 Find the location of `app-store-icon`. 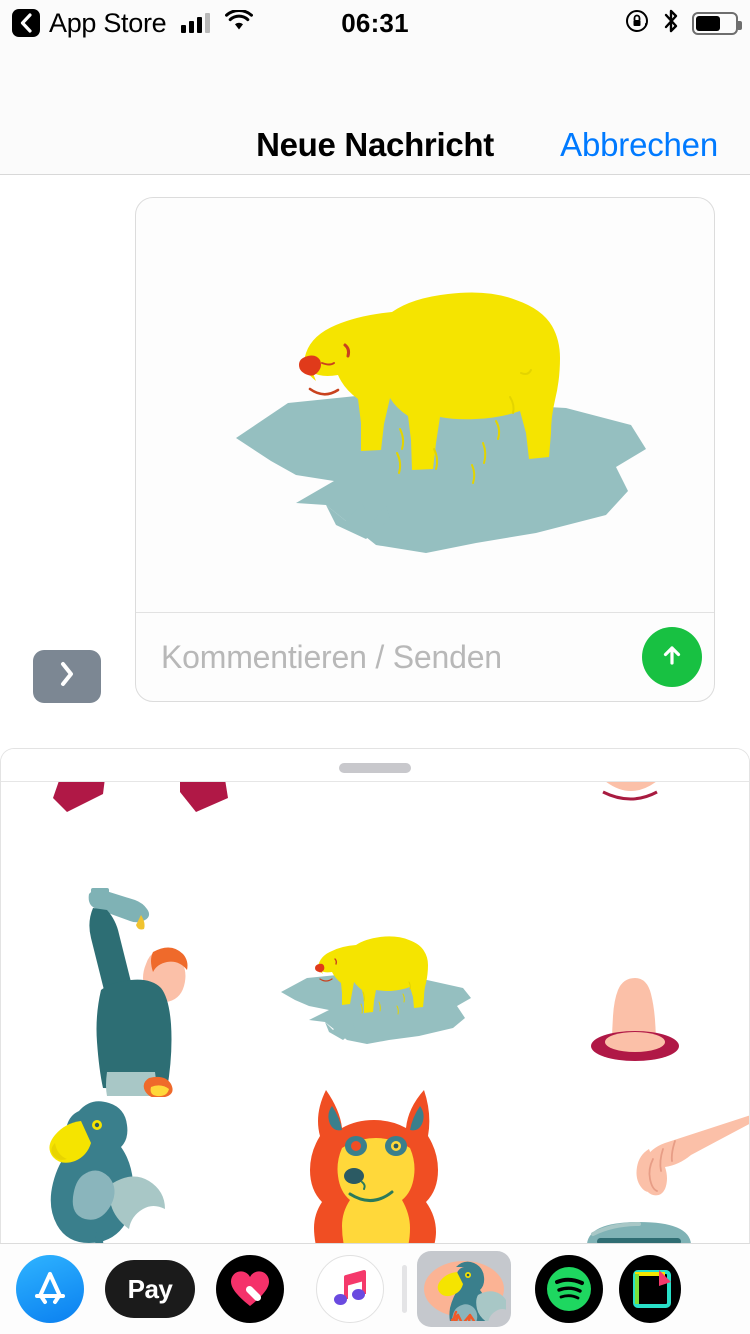

app-store-icon is located at coordinates (50, 1289).